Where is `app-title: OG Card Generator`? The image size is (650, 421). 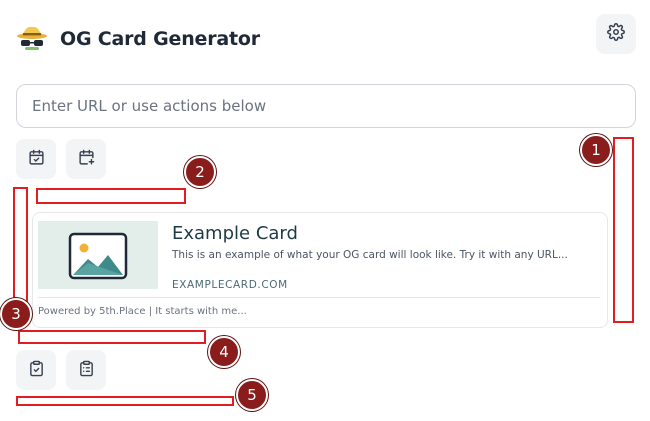
app-title: OG Card Generator is located at coordinates (160, 39).